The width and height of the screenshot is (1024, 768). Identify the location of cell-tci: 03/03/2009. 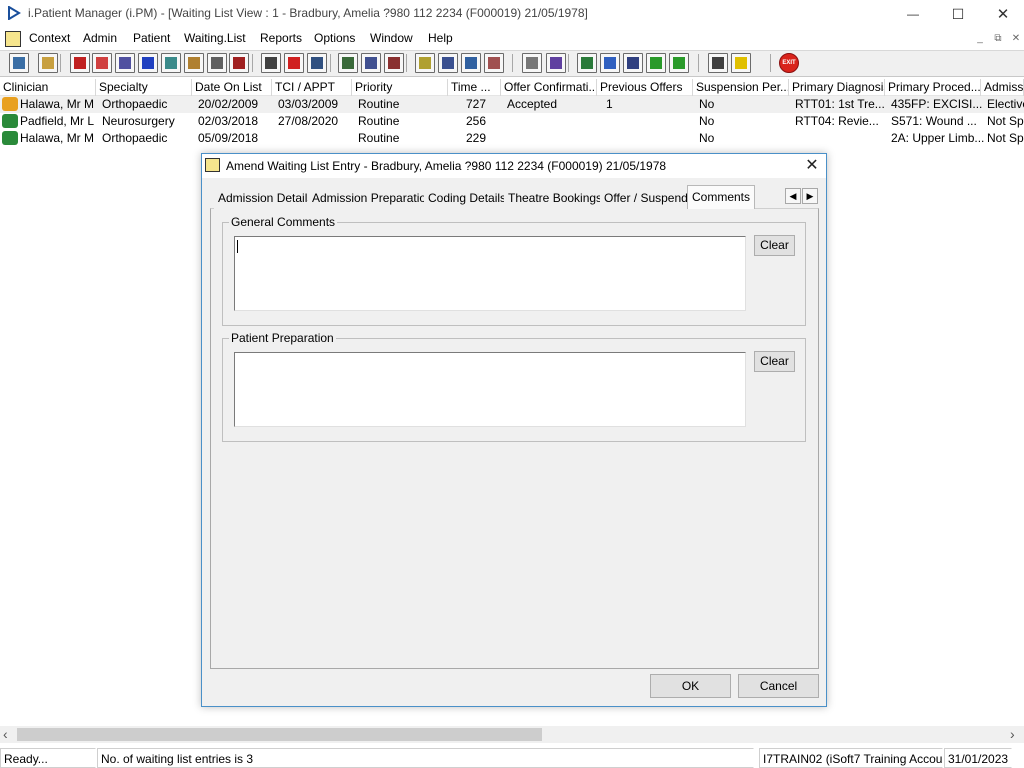
(308, 104).